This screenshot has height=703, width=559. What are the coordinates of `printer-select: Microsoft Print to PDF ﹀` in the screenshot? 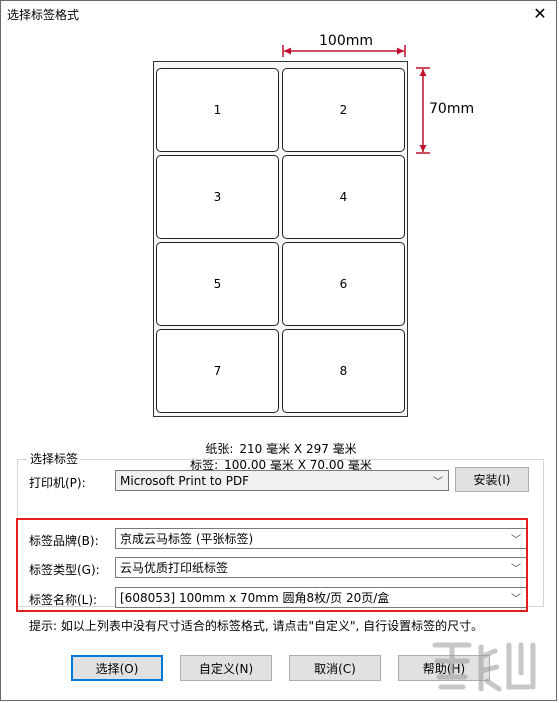 It's located at (282, 480).